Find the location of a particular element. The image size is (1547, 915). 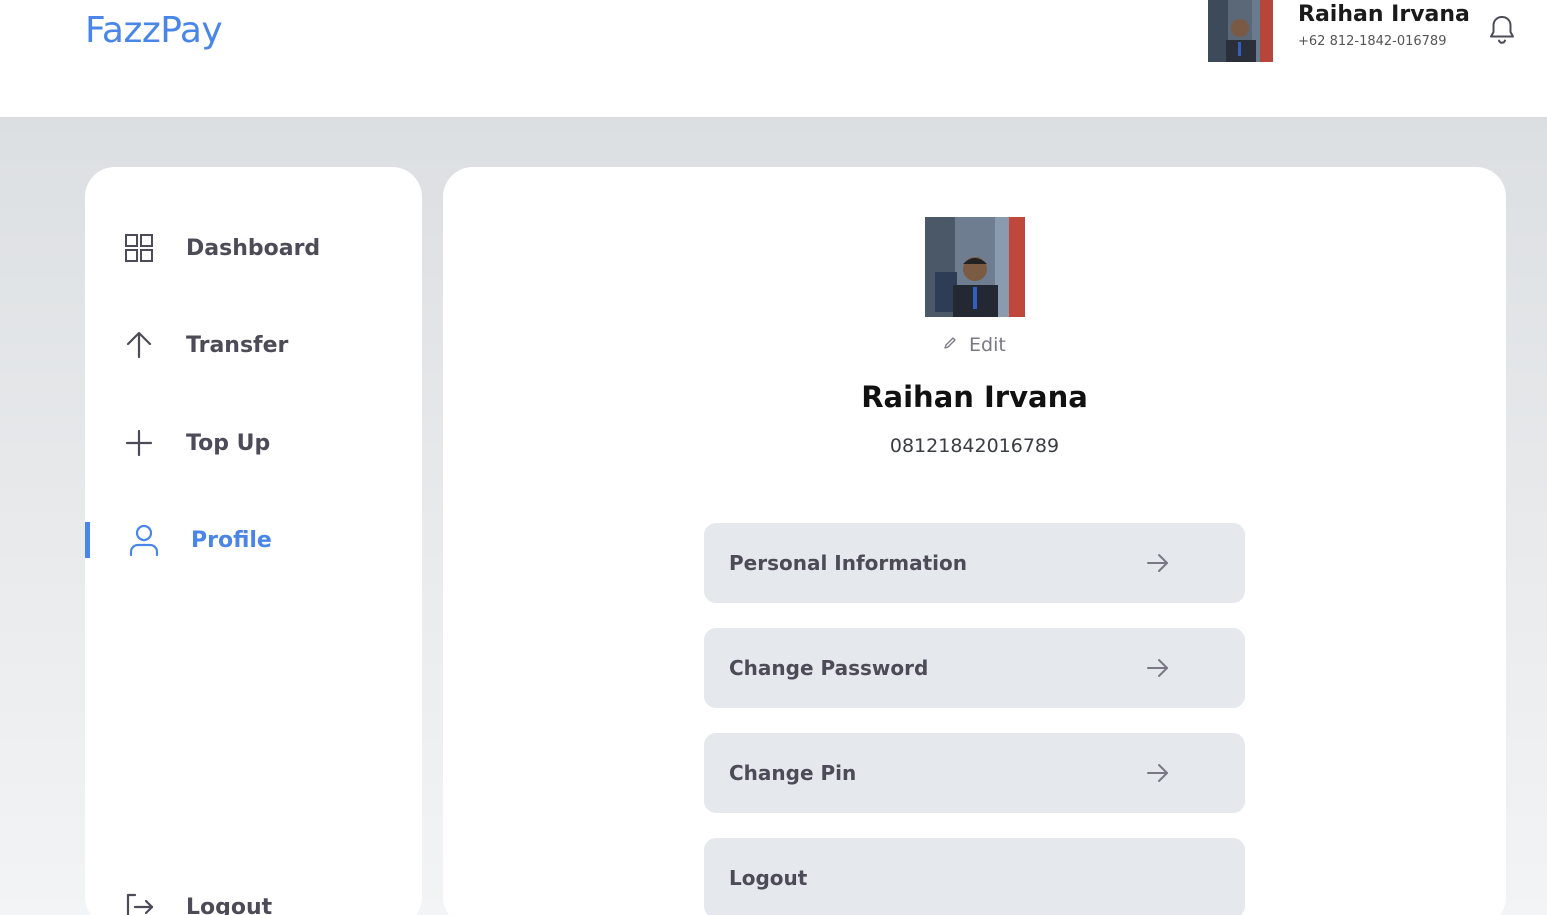

header-user-phone: +62 812-1842-016789 is located at coordinates (1372, 41).